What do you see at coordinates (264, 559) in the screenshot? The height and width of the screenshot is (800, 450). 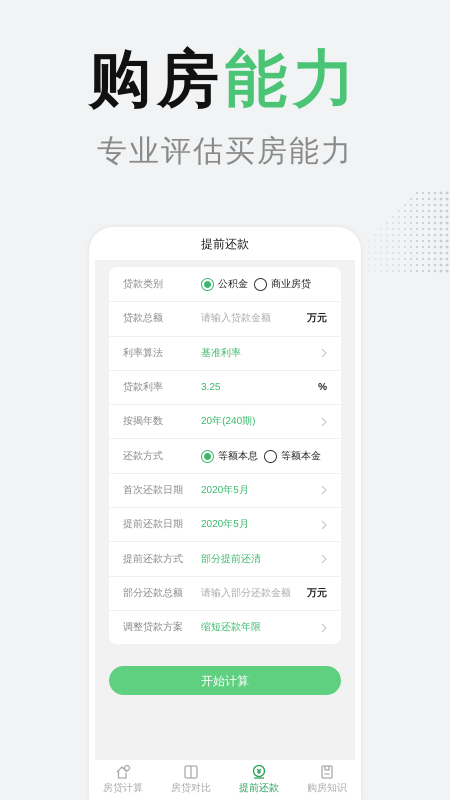 I see `select-field: 部分提前还清` at bounding box center [264, 559].